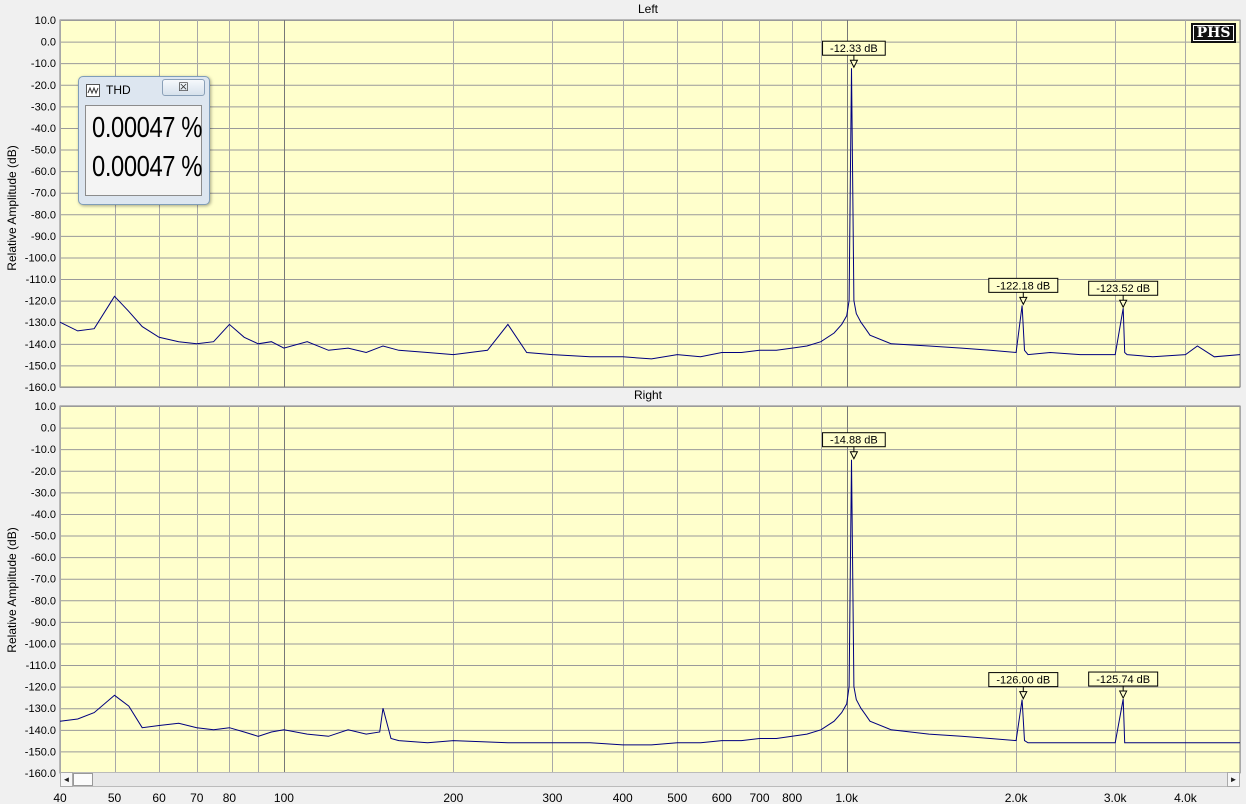  I want to click on scroll-left-arrow-icon: ◄, so click(66, 779).